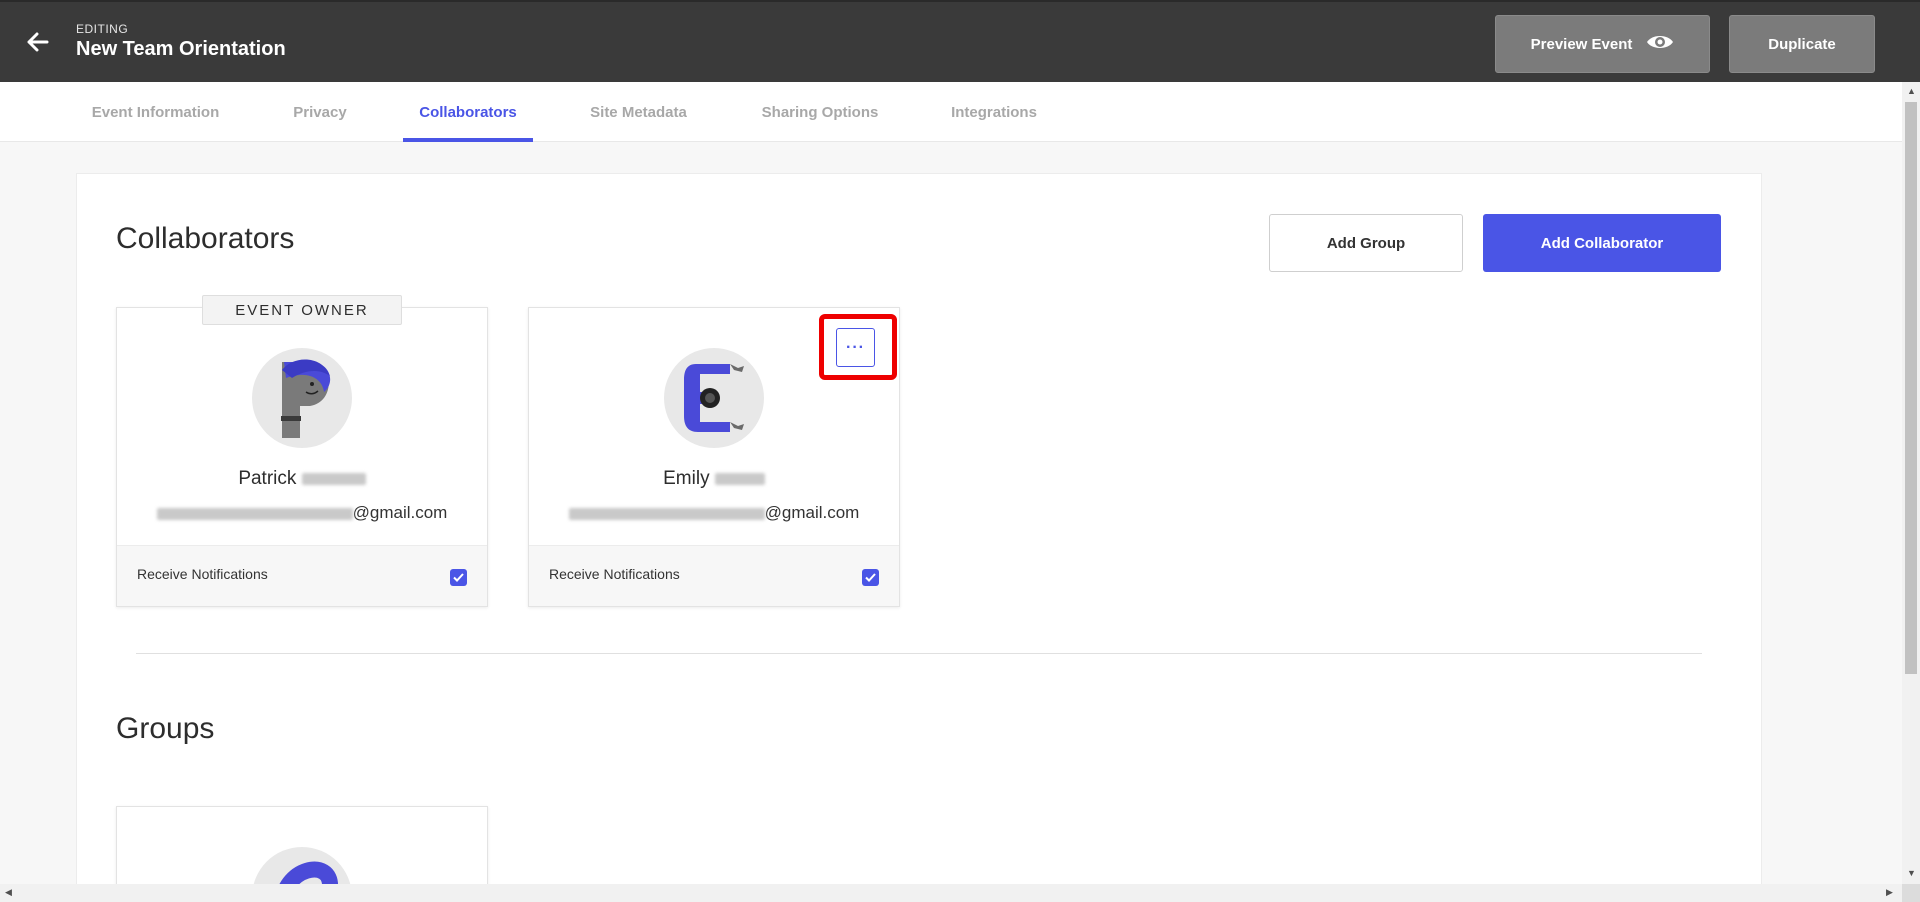 This screenshot has width=1920, height=902. What do you see at coordinates (320, 112) in the screenshot?
I see `tab-privacy: Privacy` at bounding box center [320, 112].